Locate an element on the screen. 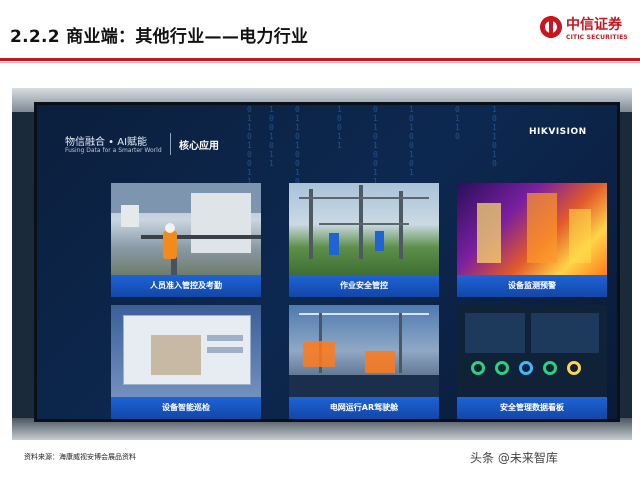 The image size is (640, 480). tile-smart-inspection: 设备智能巡检 is located at coordinates (186, 363).